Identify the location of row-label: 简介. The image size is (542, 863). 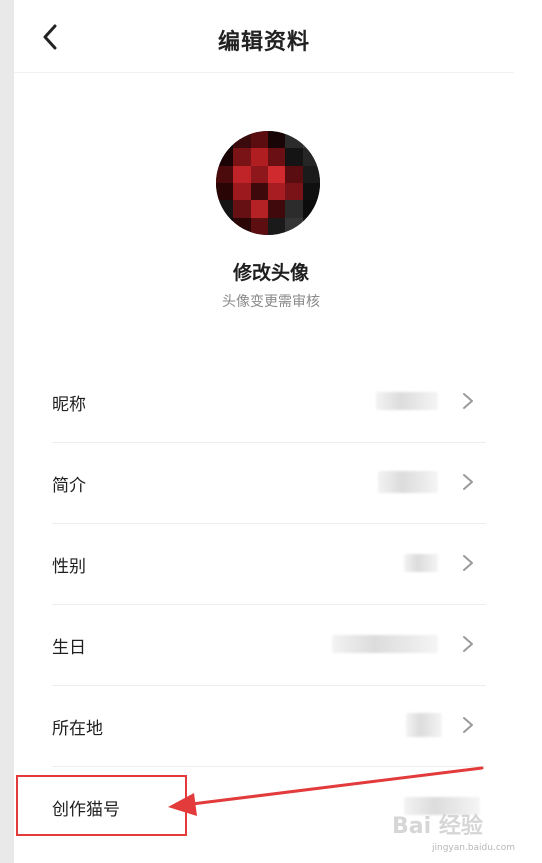
(69, 486).